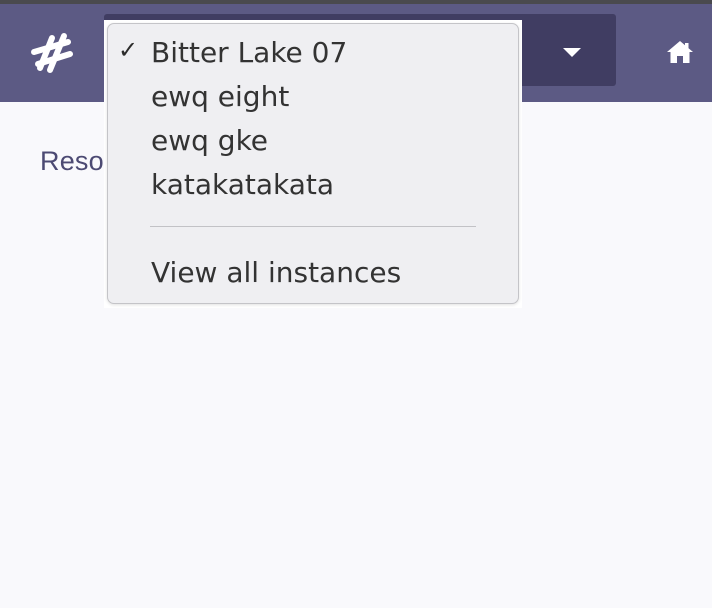  What do you see at coordinates (220, 96) in the screenshot?
I see `menu-item-label: ewq eight` at bounding box center [220, 96].